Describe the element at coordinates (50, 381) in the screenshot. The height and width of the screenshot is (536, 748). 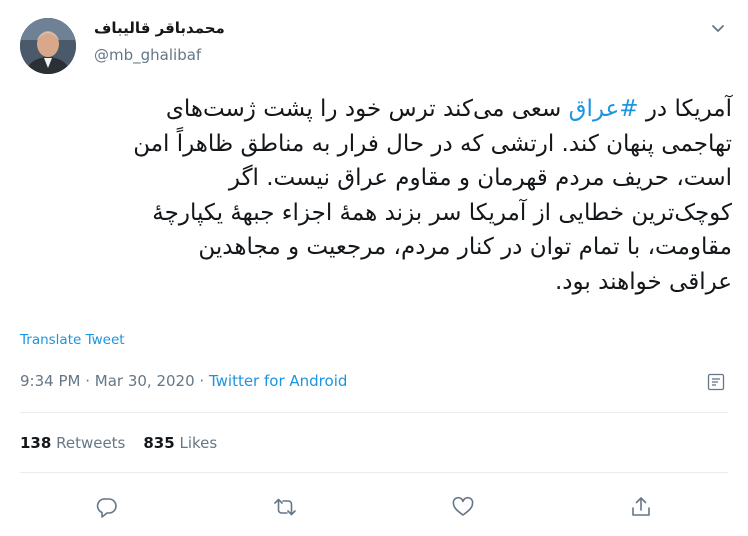
I see `tweet-time: 9:34 PM` at that location.